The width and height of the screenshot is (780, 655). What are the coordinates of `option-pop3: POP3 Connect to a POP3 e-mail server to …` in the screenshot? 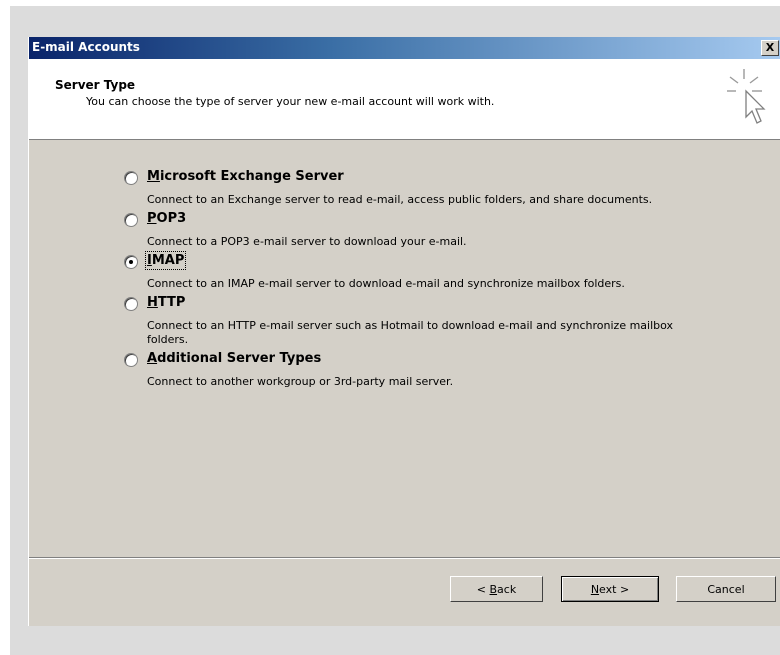 It's located at (404, 230).